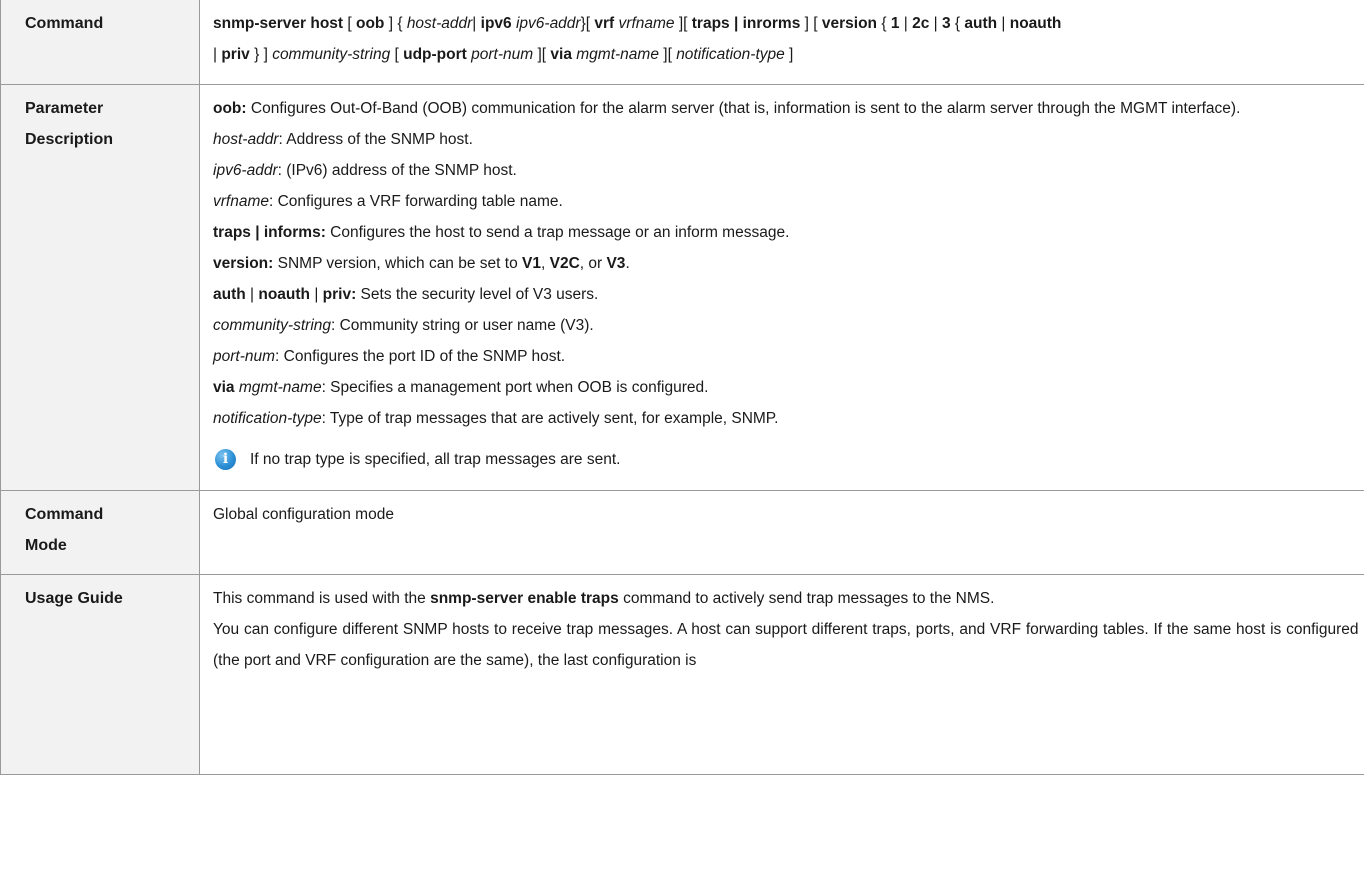  What do you see at coordinates (946, 23) in the screenshot?
I see `syntax-keyword: 3` at bounding box center [946, 23].